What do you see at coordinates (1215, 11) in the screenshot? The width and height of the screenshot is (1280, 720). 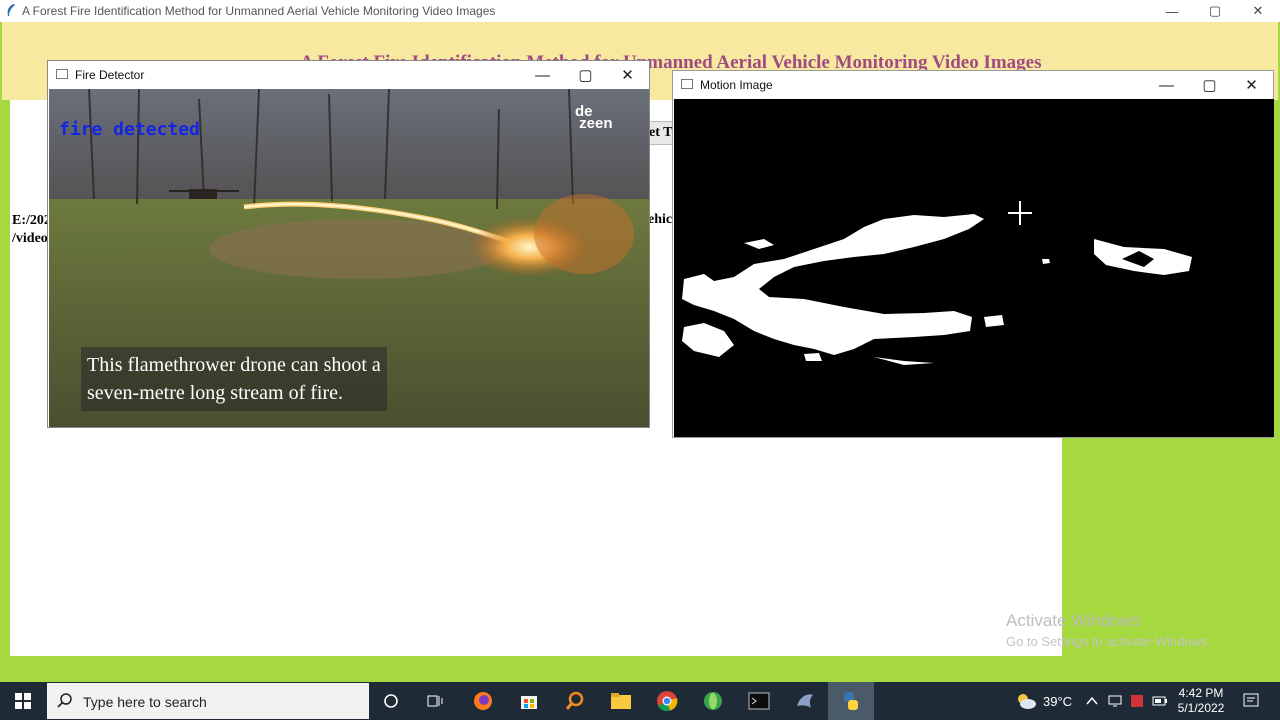 I see `main-maximize-button: ▢` at bounding box center [1215, 11].